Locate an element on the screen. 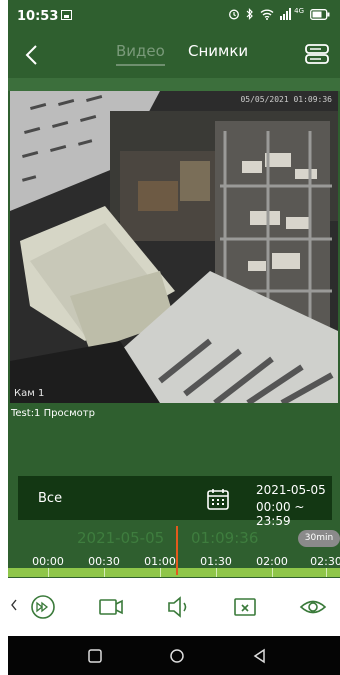 The height and width of the screenshot is (675, 340). video-record-icon is located at coordinates (111, 607).